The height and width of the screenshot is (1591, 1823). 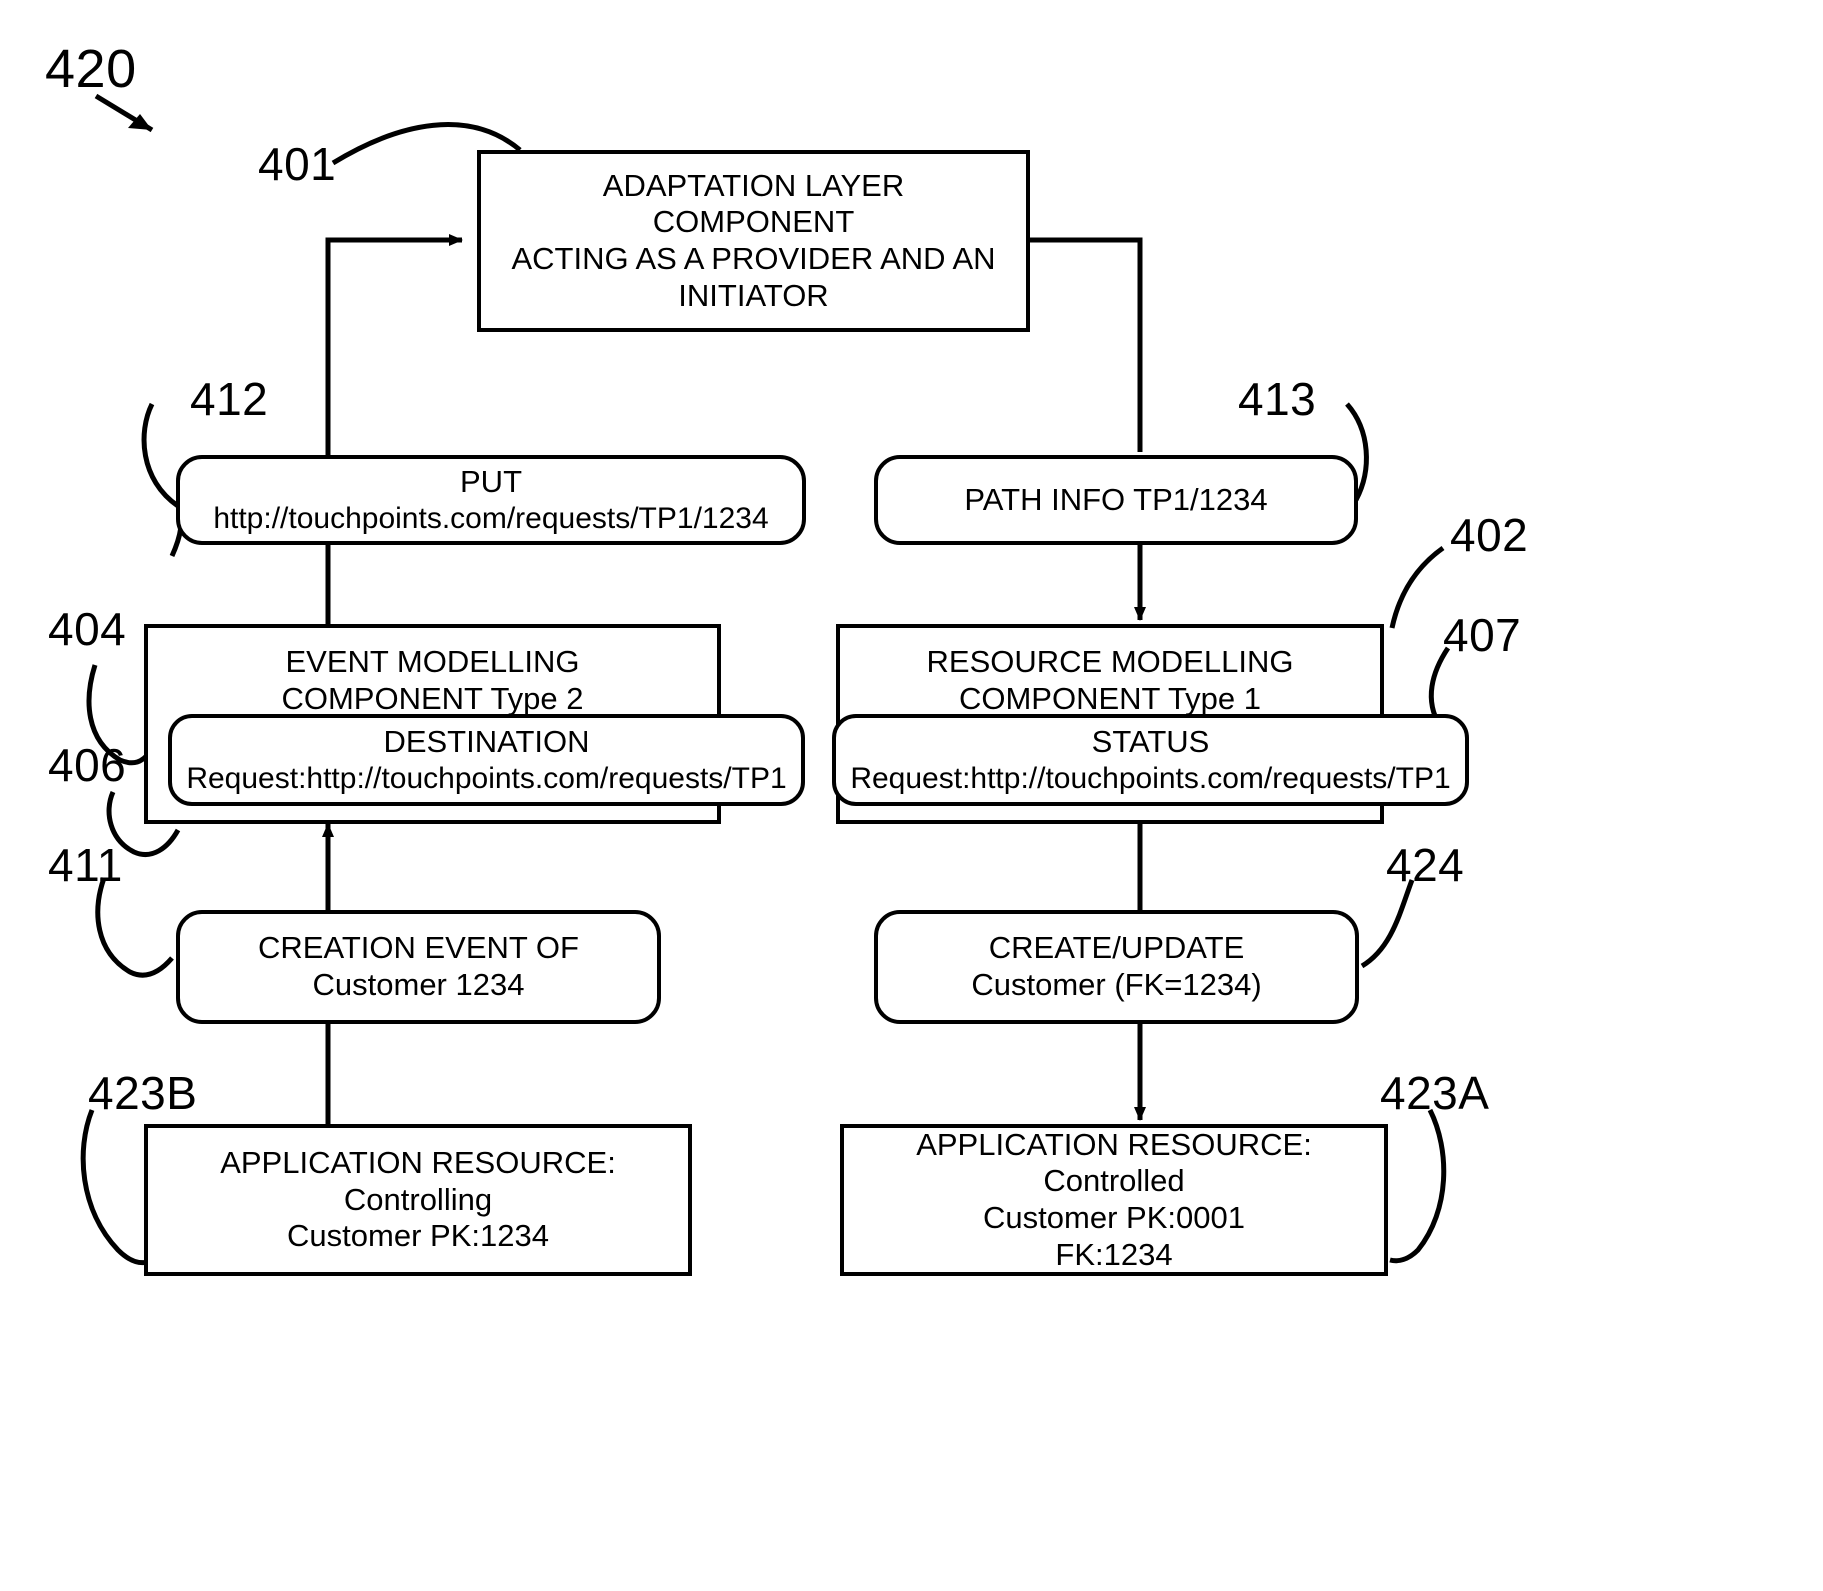 I want to click on node-path-info: PATH INFO TP1/1234, so click(x=1116, y=500).